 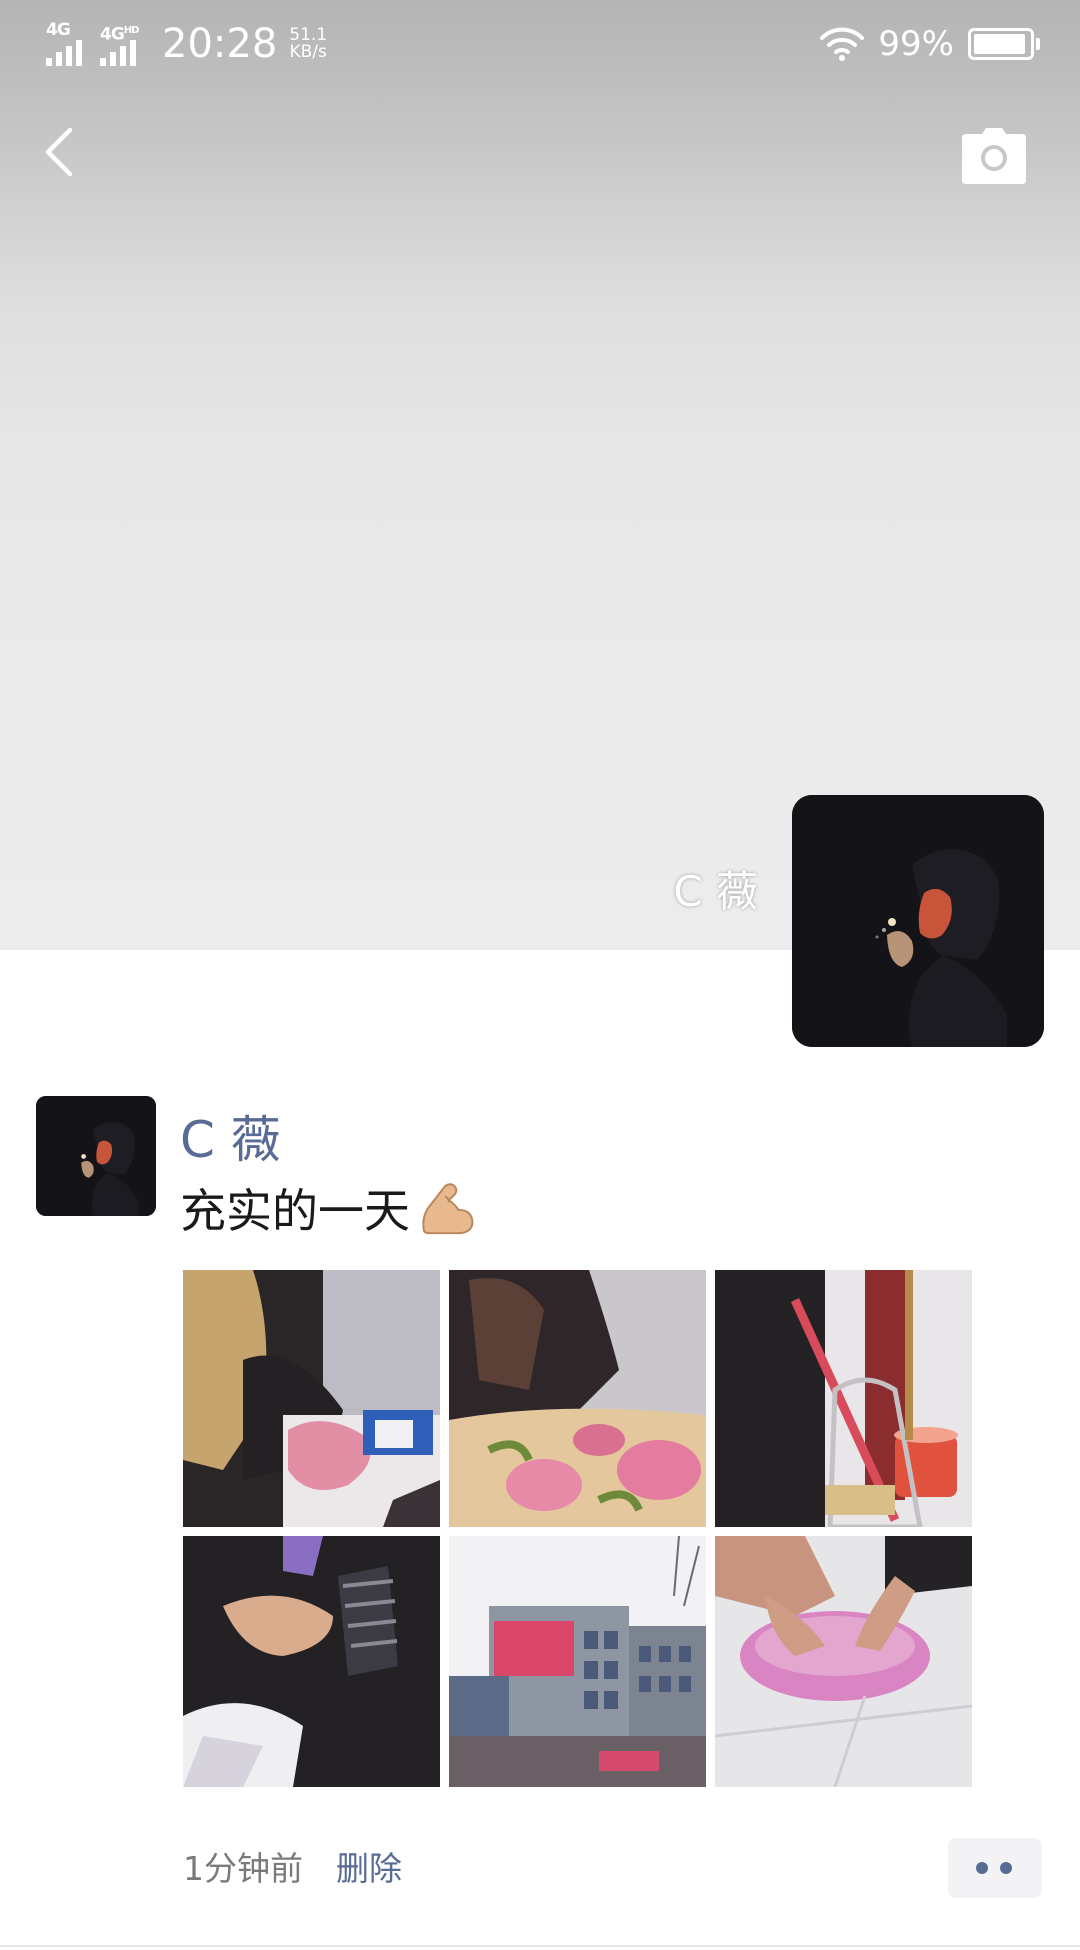 I want to click on more-button, so click(x=995, y=1868).